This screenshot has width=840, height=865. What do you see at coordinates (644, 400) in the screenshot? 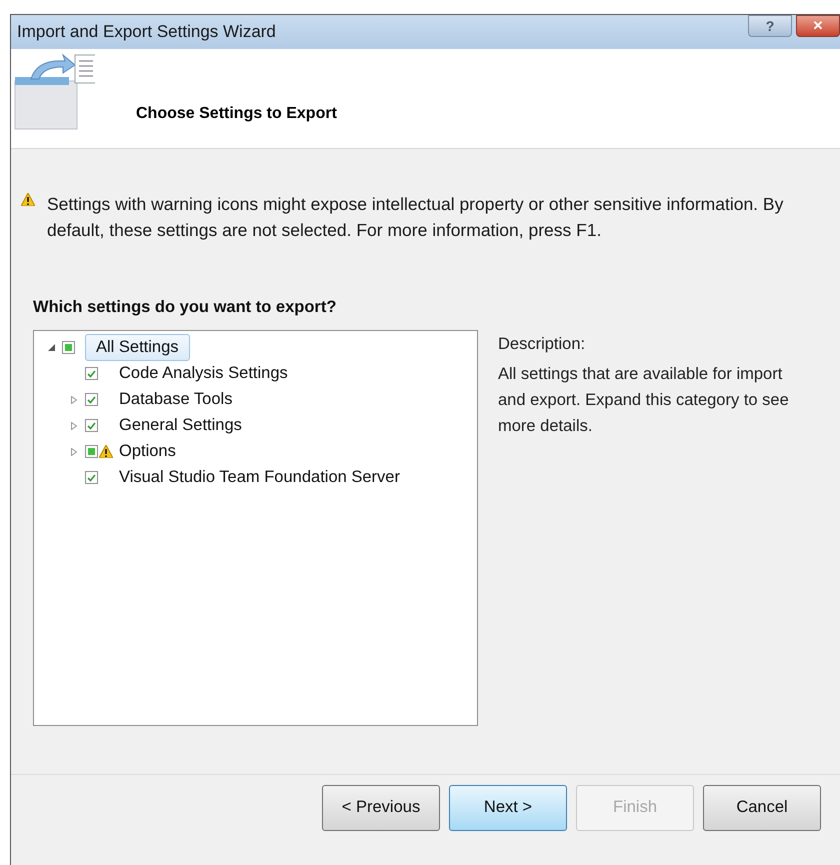
I see `description-text: All settings that are available for import and export. Expand this category to see more details.` at bounding box center [644, 400].